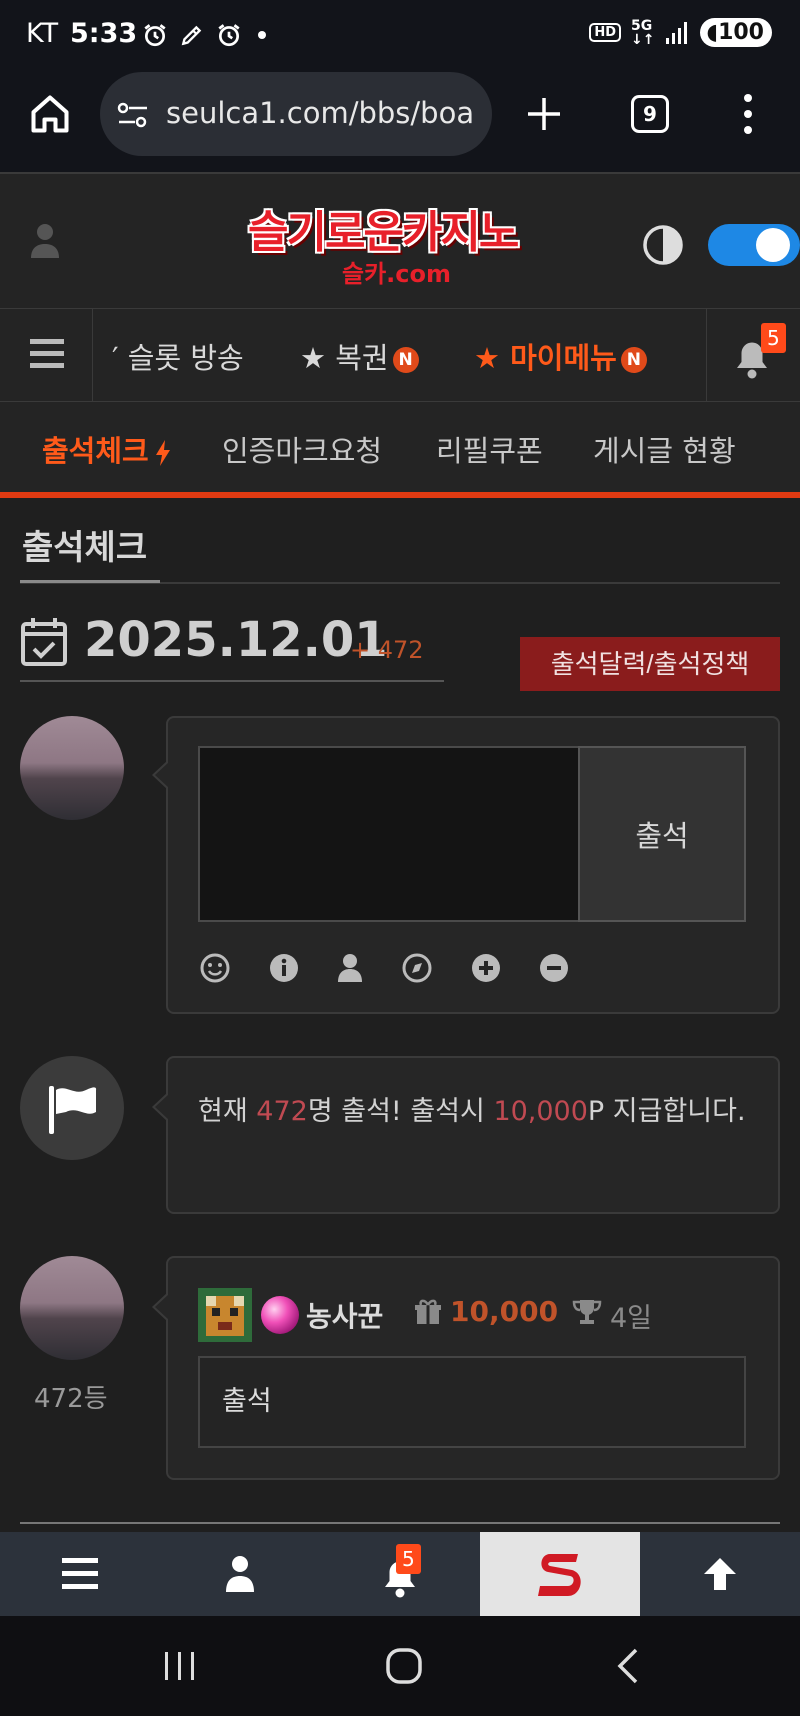 This screenshot has width=800, height=1716. Describe the element at coordinates (90, 581) in the screenshot. I see `title-underline` at that location.